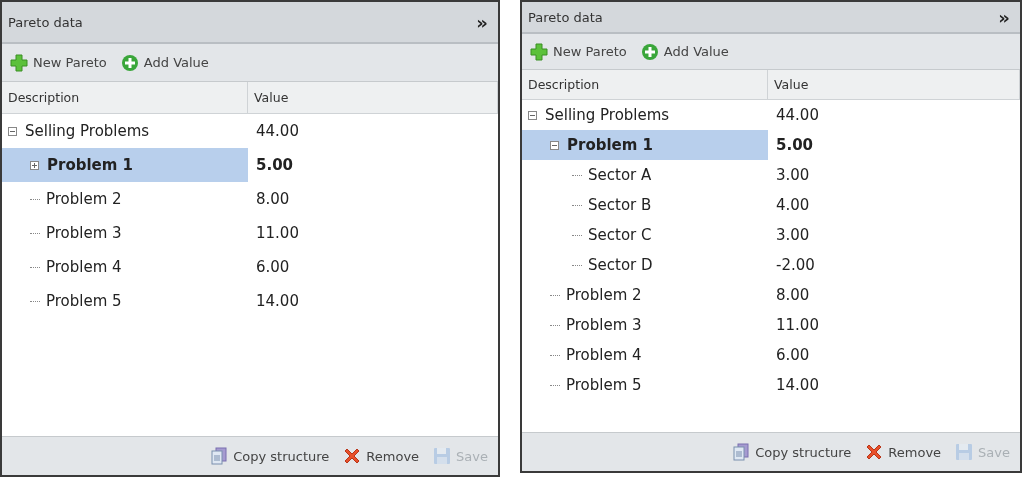  Describe the element at coordinates (620, 235) in the screenshot. I see `tree-item-label: Sector C` at that location.